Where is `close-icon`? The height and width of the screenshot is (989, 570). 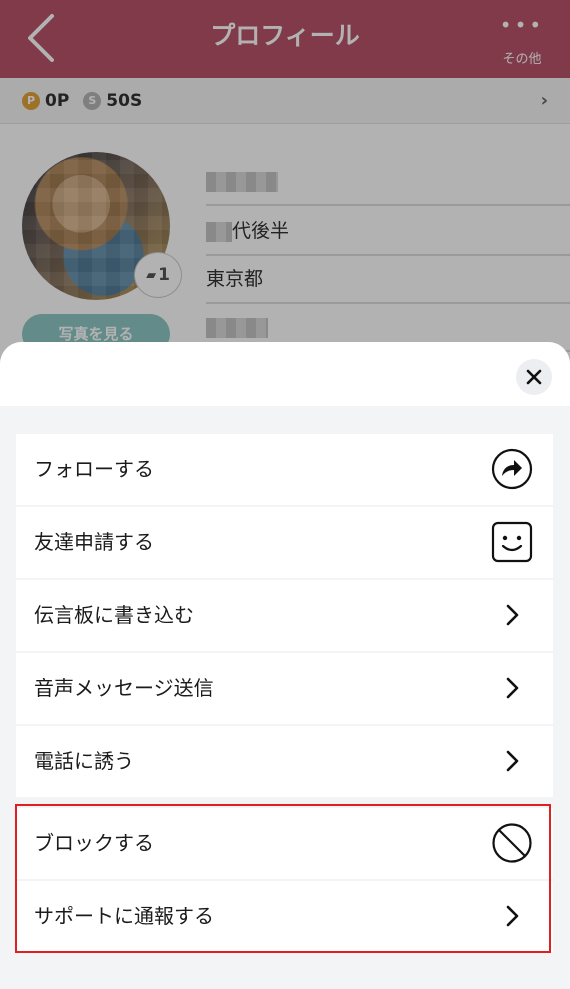 close-icon is located at coordinates (534, 377).